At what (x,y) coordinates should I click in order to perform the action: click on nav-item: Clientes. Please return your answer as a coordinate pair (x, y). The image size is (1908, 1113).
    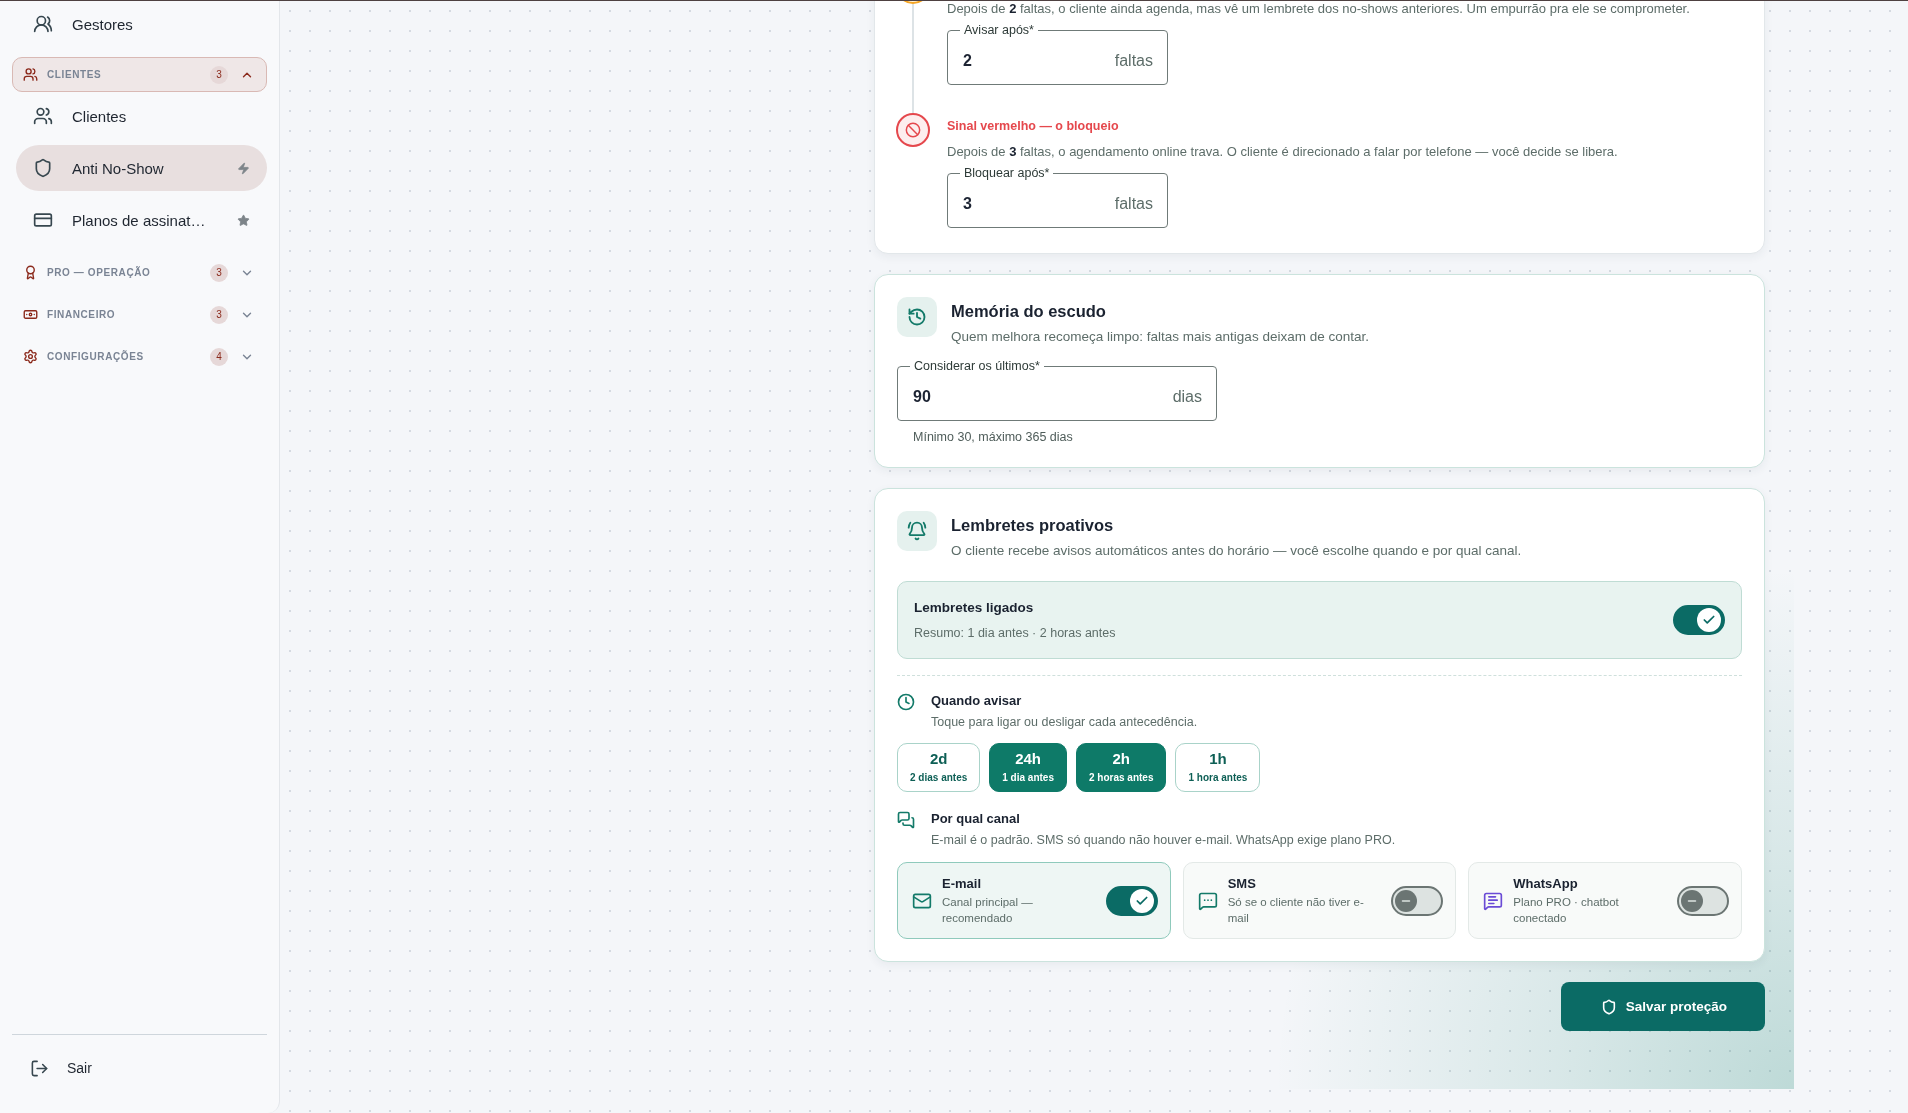
    Looking at the image, I should click on (141, 116).